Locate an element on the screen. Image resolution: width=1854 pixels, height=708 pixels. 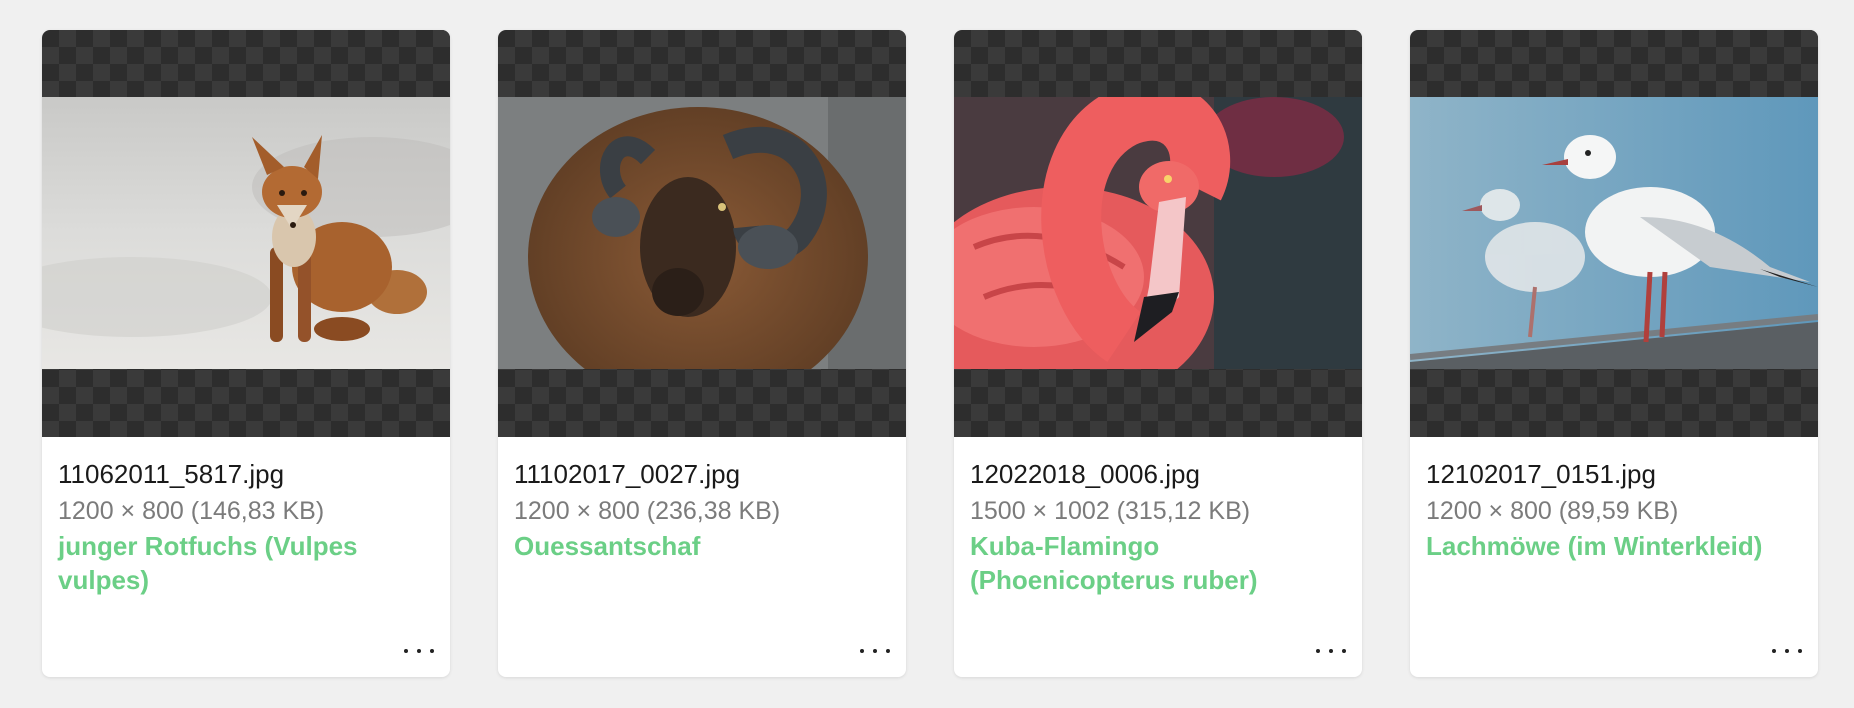
image-title: junger Rotfuchs (Vulpes vulpes) is located at coordinates (246, 563).